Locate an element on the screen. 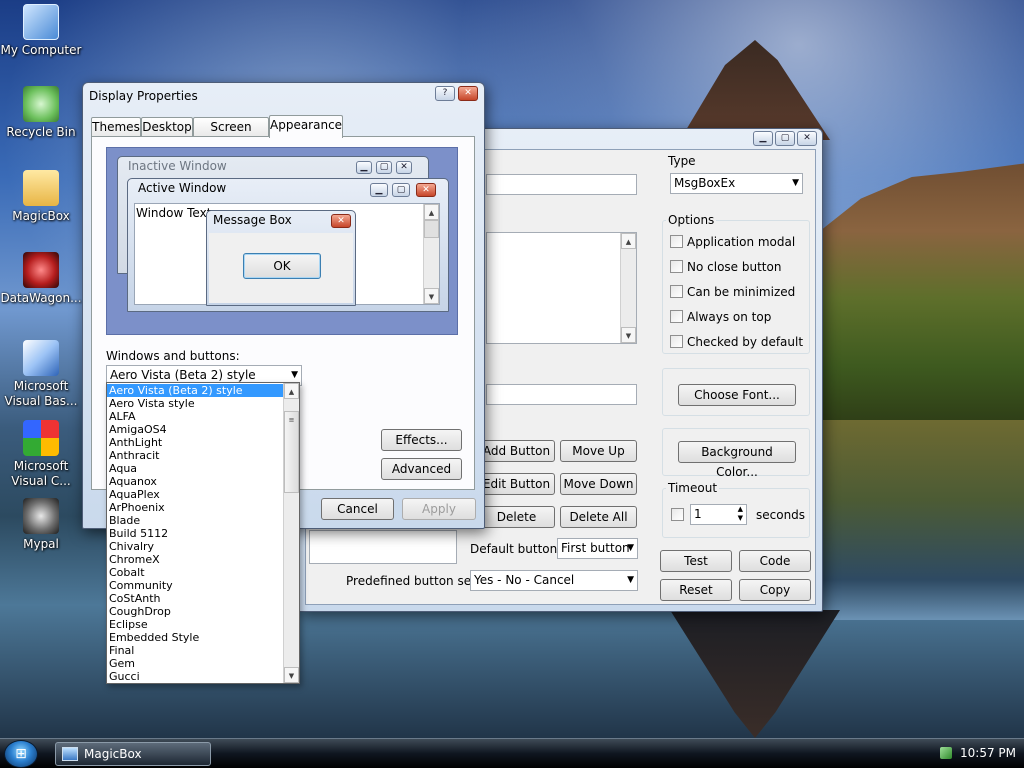 The image size is (1024, 768). dropdown-scrollbar: ▲ ≡ ▼ is located at coordinates (291, 533).